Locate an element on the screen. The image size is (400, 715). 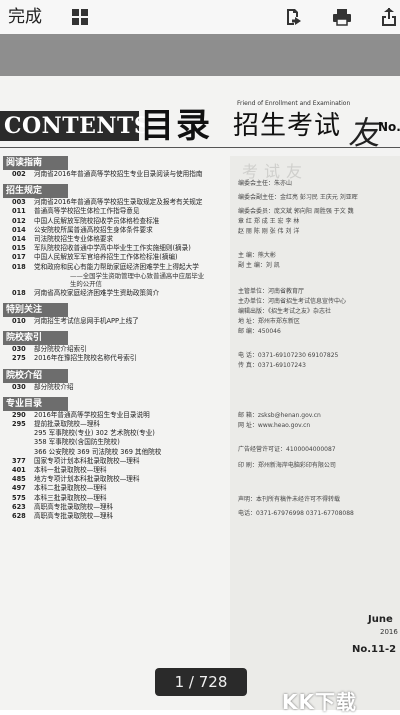
toc-item: 295 军事院校(专业) 302 艺术院校(专业) is located at coordinates (113, 433).